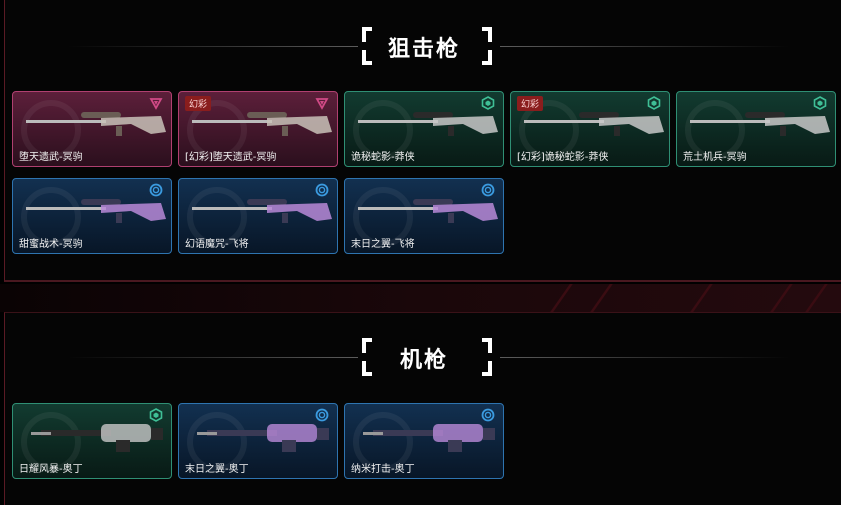 The height and width of the screenshot is (505, 841). I want to click on section-header-sniper: 狙击枪, so click(420, 47).